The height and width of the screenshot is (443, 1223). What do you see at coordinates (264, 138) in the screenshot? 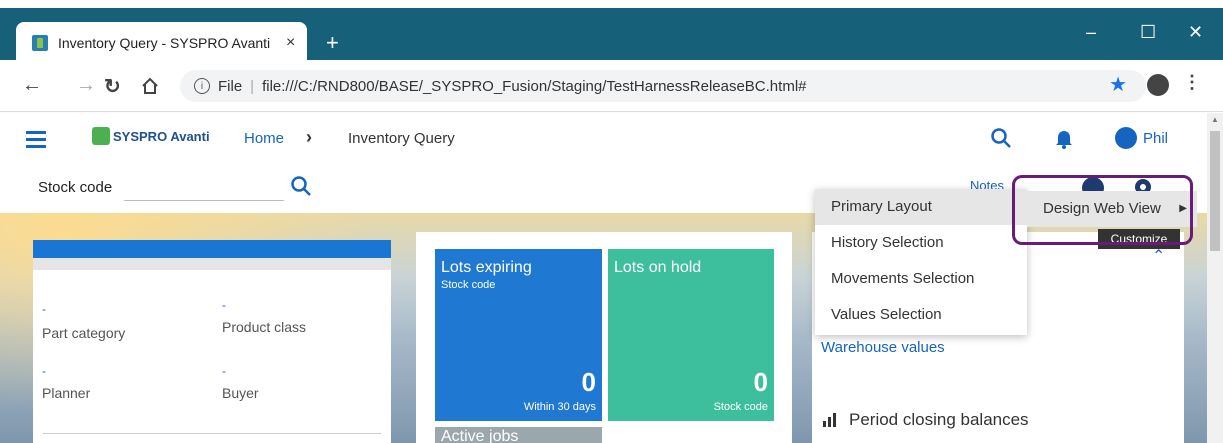
I see `breadcrumb-home: Home` at bounding box center [264, 138].